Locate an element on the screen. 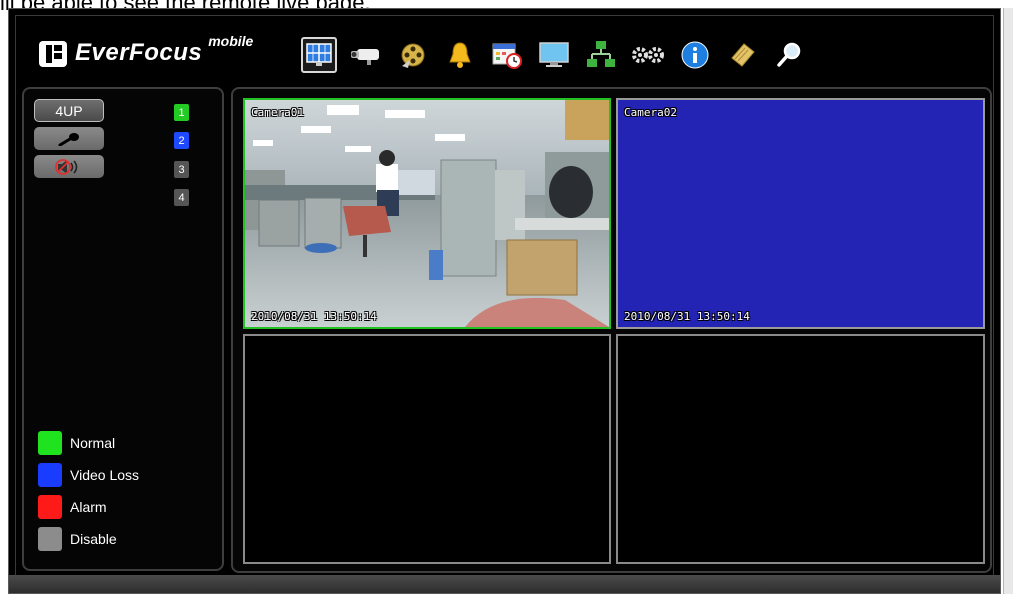 The image size is (1013, 601). channel-label: 4 is located at coordinates (181, 197).